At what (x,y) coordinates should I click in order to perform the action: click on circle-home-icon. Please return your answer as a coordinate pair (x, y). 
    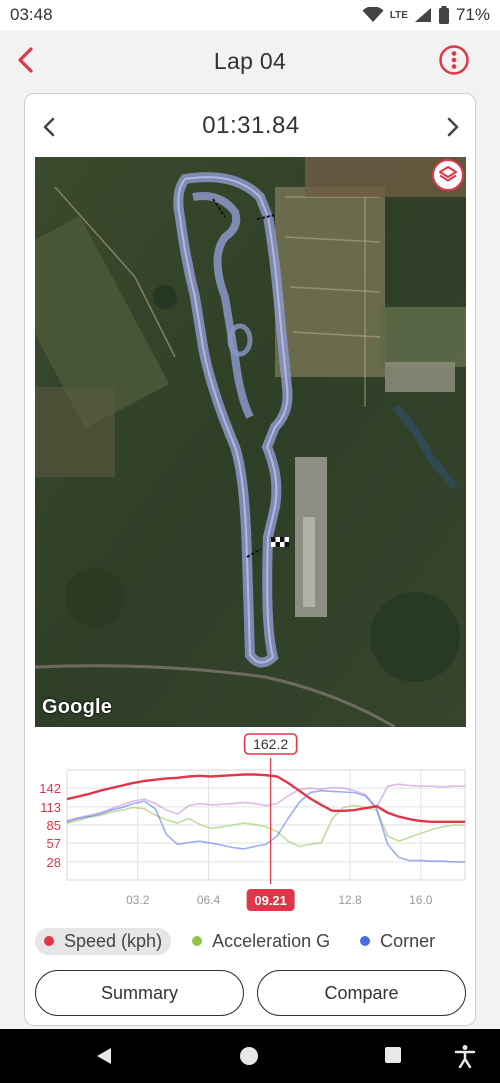
    Looking at the image, I should click on (249, 1056).